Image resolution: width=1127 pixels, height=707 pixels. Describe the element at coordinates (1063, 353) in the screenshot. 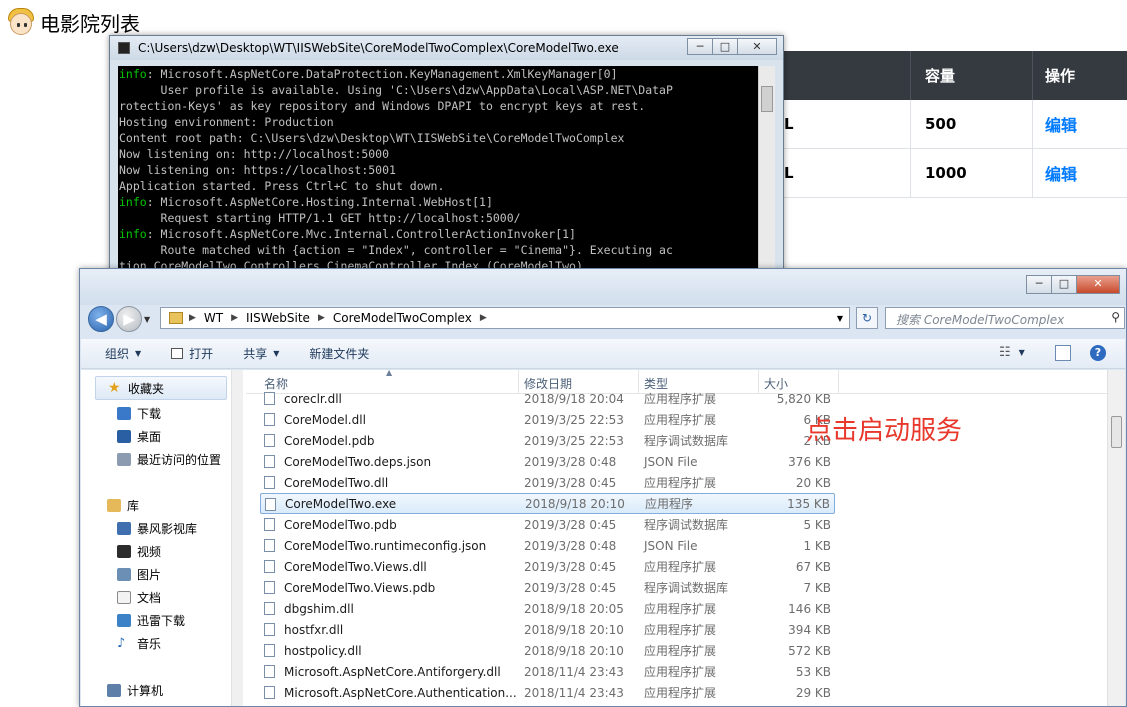

I see `preview-pane-button` at that location.